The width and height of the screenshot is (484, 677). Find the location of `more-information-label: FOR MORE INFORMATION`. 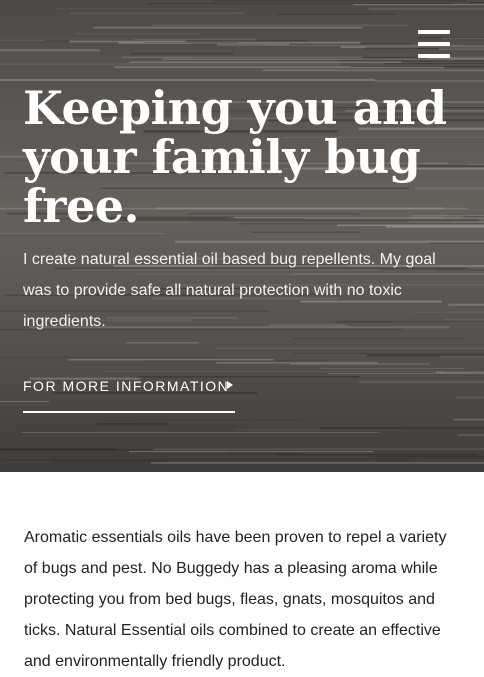

more-information-label: FOR MORE INFORMATION is located at coordinates (126, 386).